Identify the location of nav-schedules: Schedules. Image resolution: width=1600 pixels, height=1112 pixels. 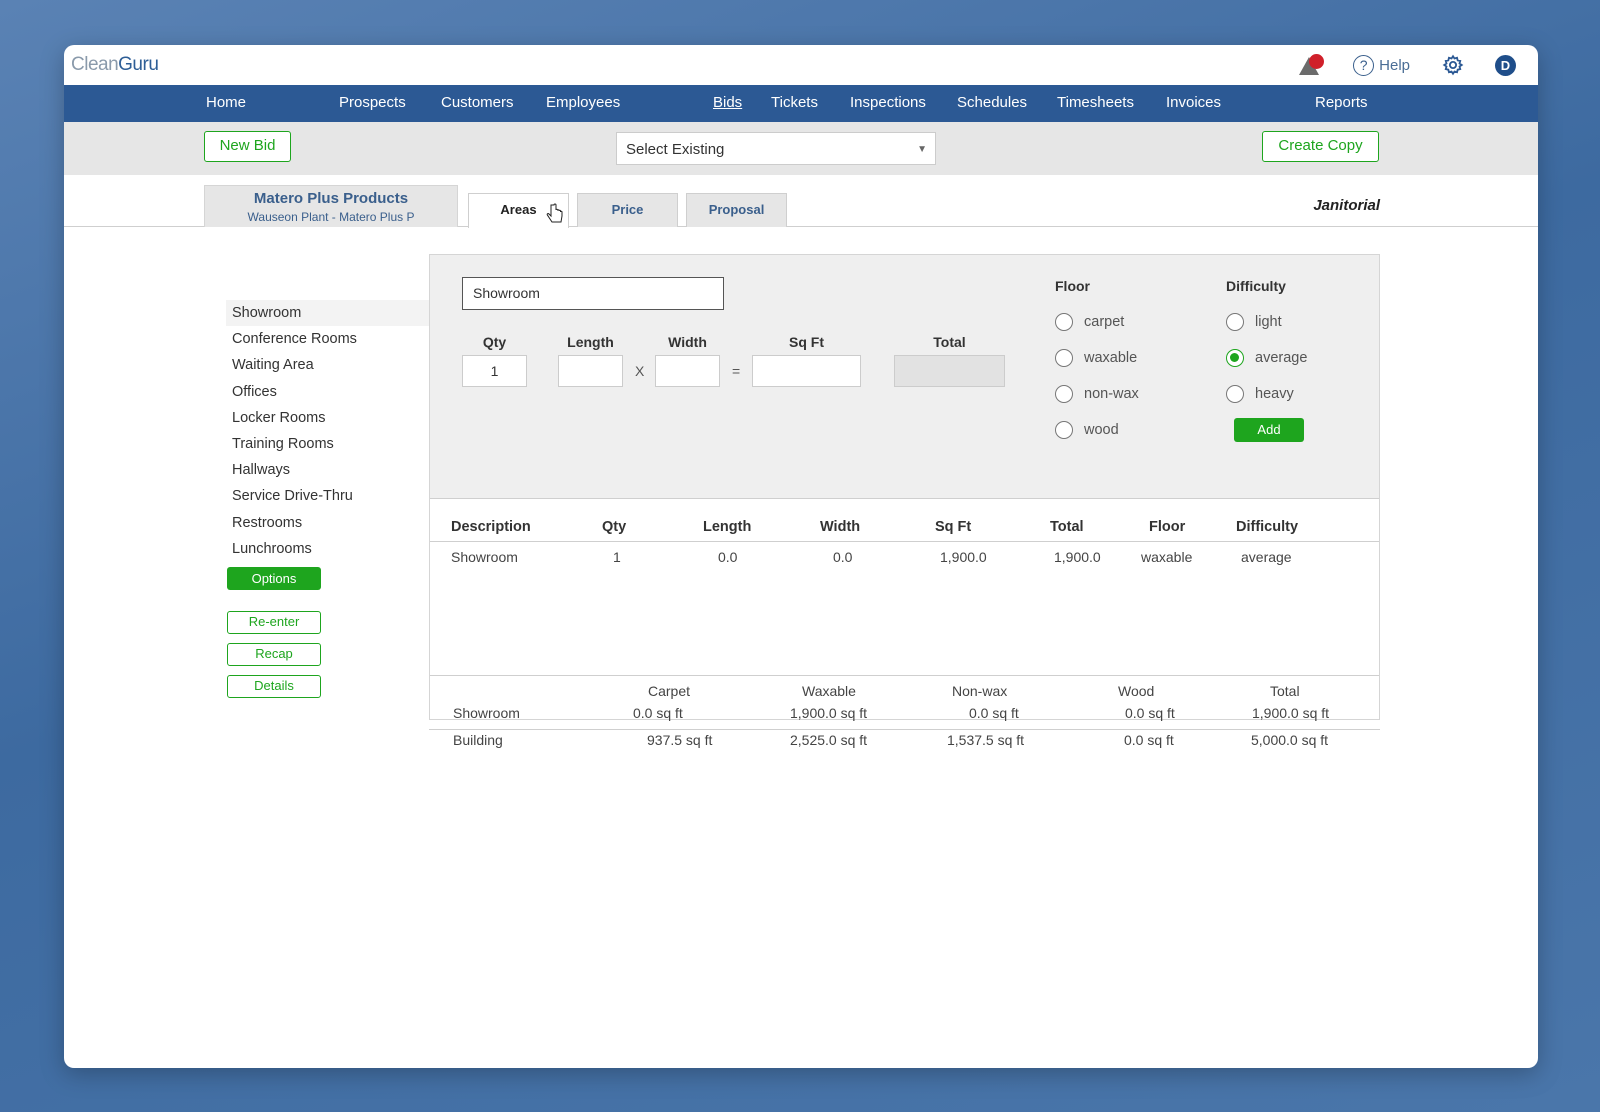
(992, 102).